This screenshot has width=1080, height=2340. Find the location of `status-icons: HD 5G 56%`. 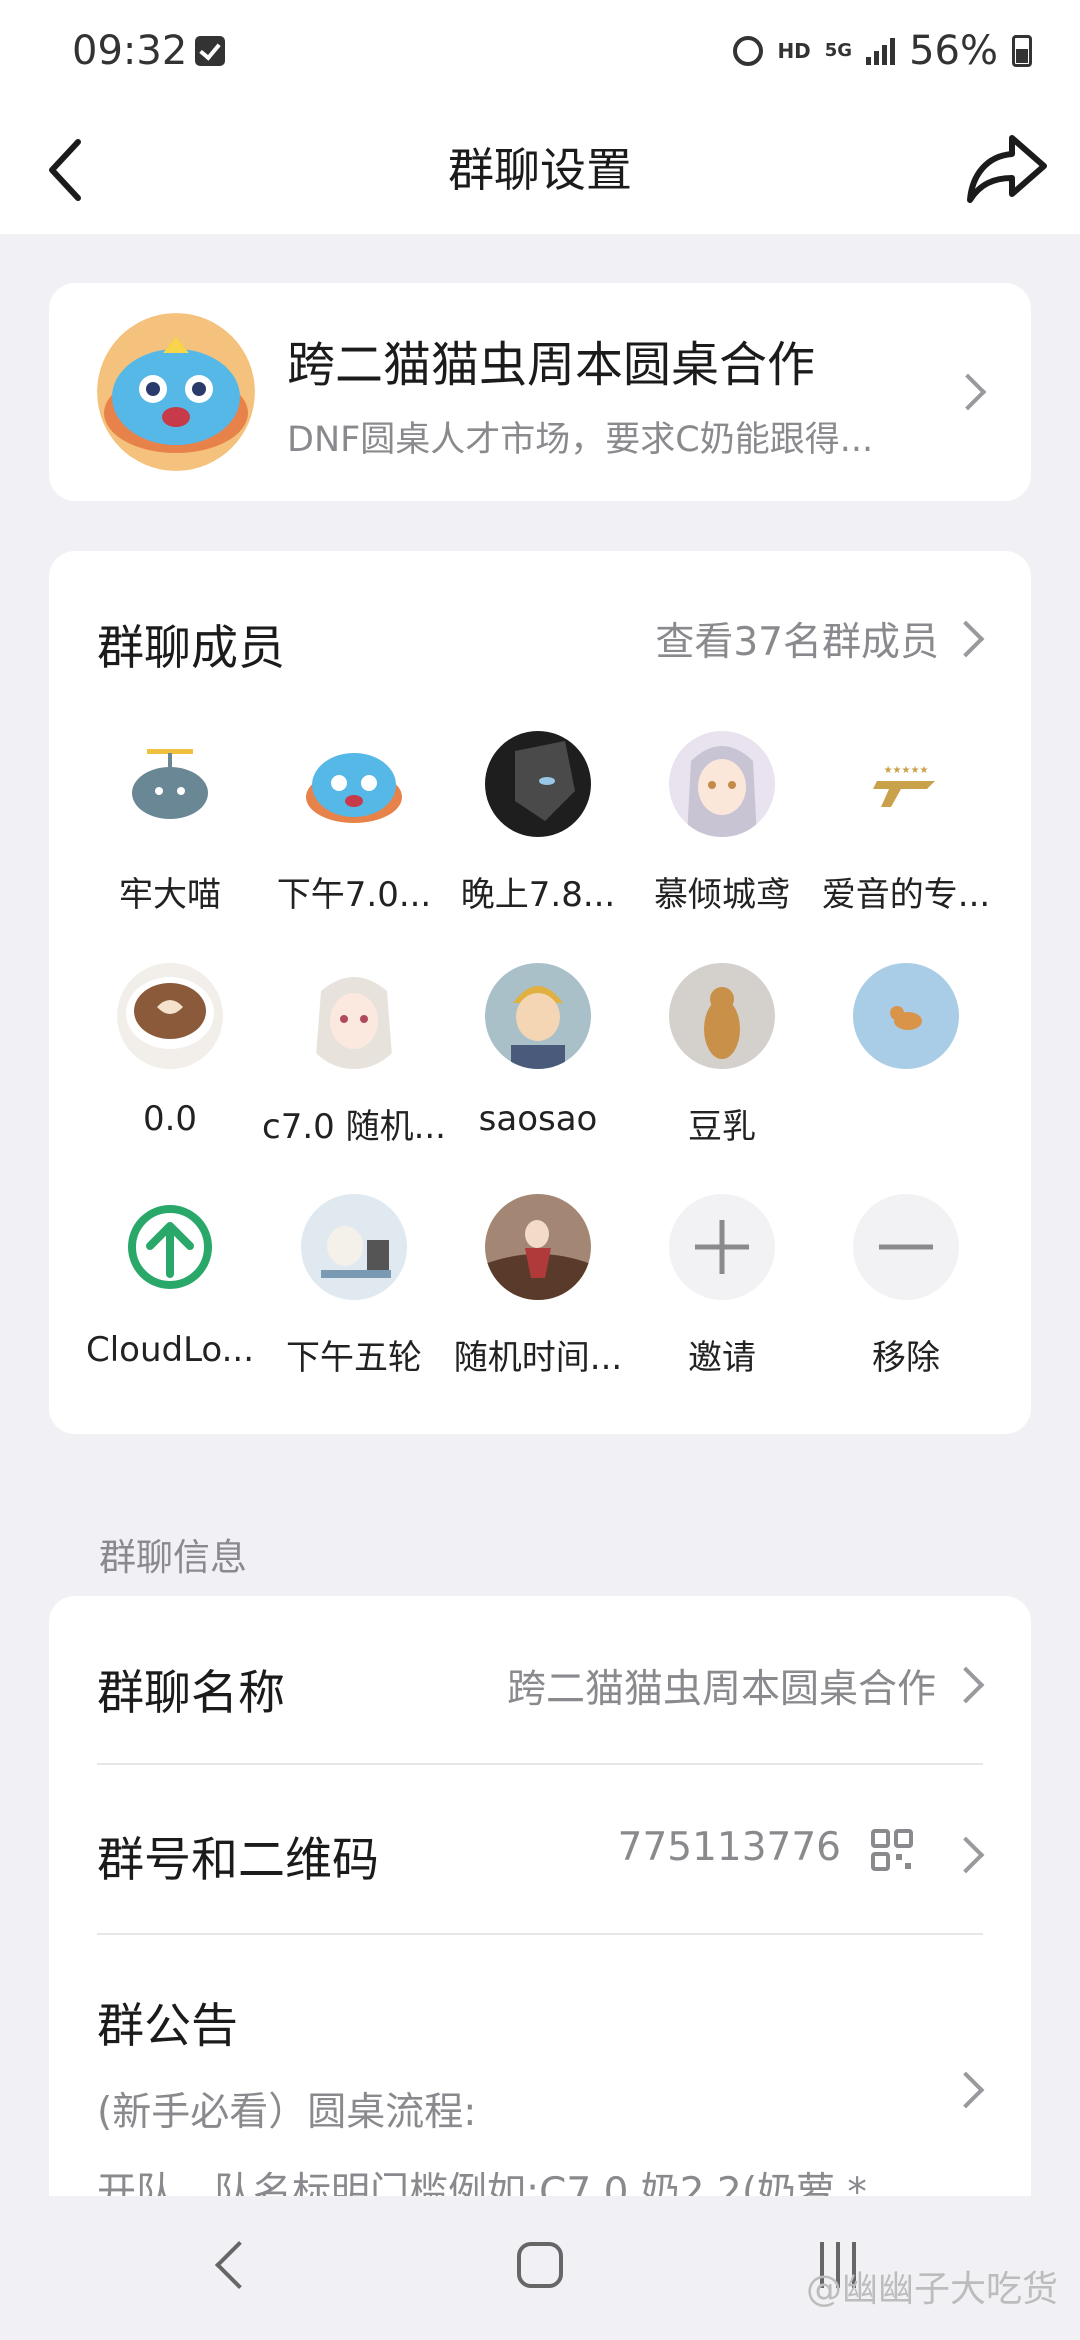

status-icons: HD 5G 56% is located at coordinates (882, 51).